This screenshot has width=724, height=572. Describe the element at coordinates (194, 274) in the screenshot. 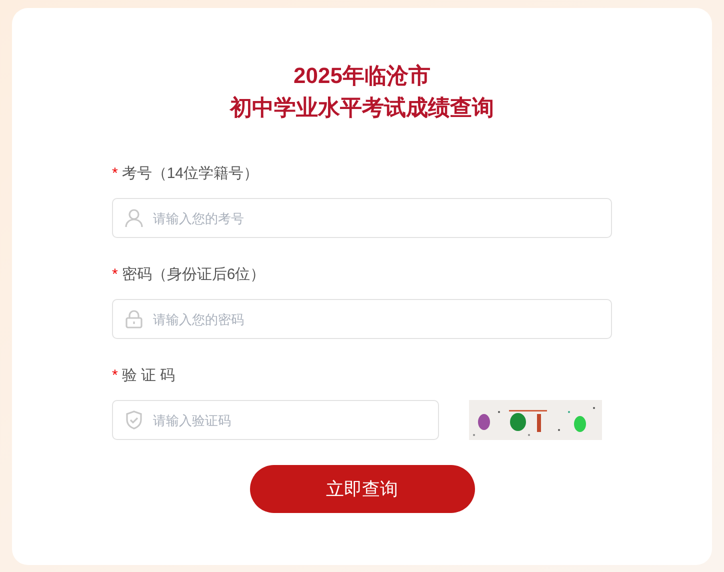

I see `field-label: 密码（身份证后6位）` at that location.